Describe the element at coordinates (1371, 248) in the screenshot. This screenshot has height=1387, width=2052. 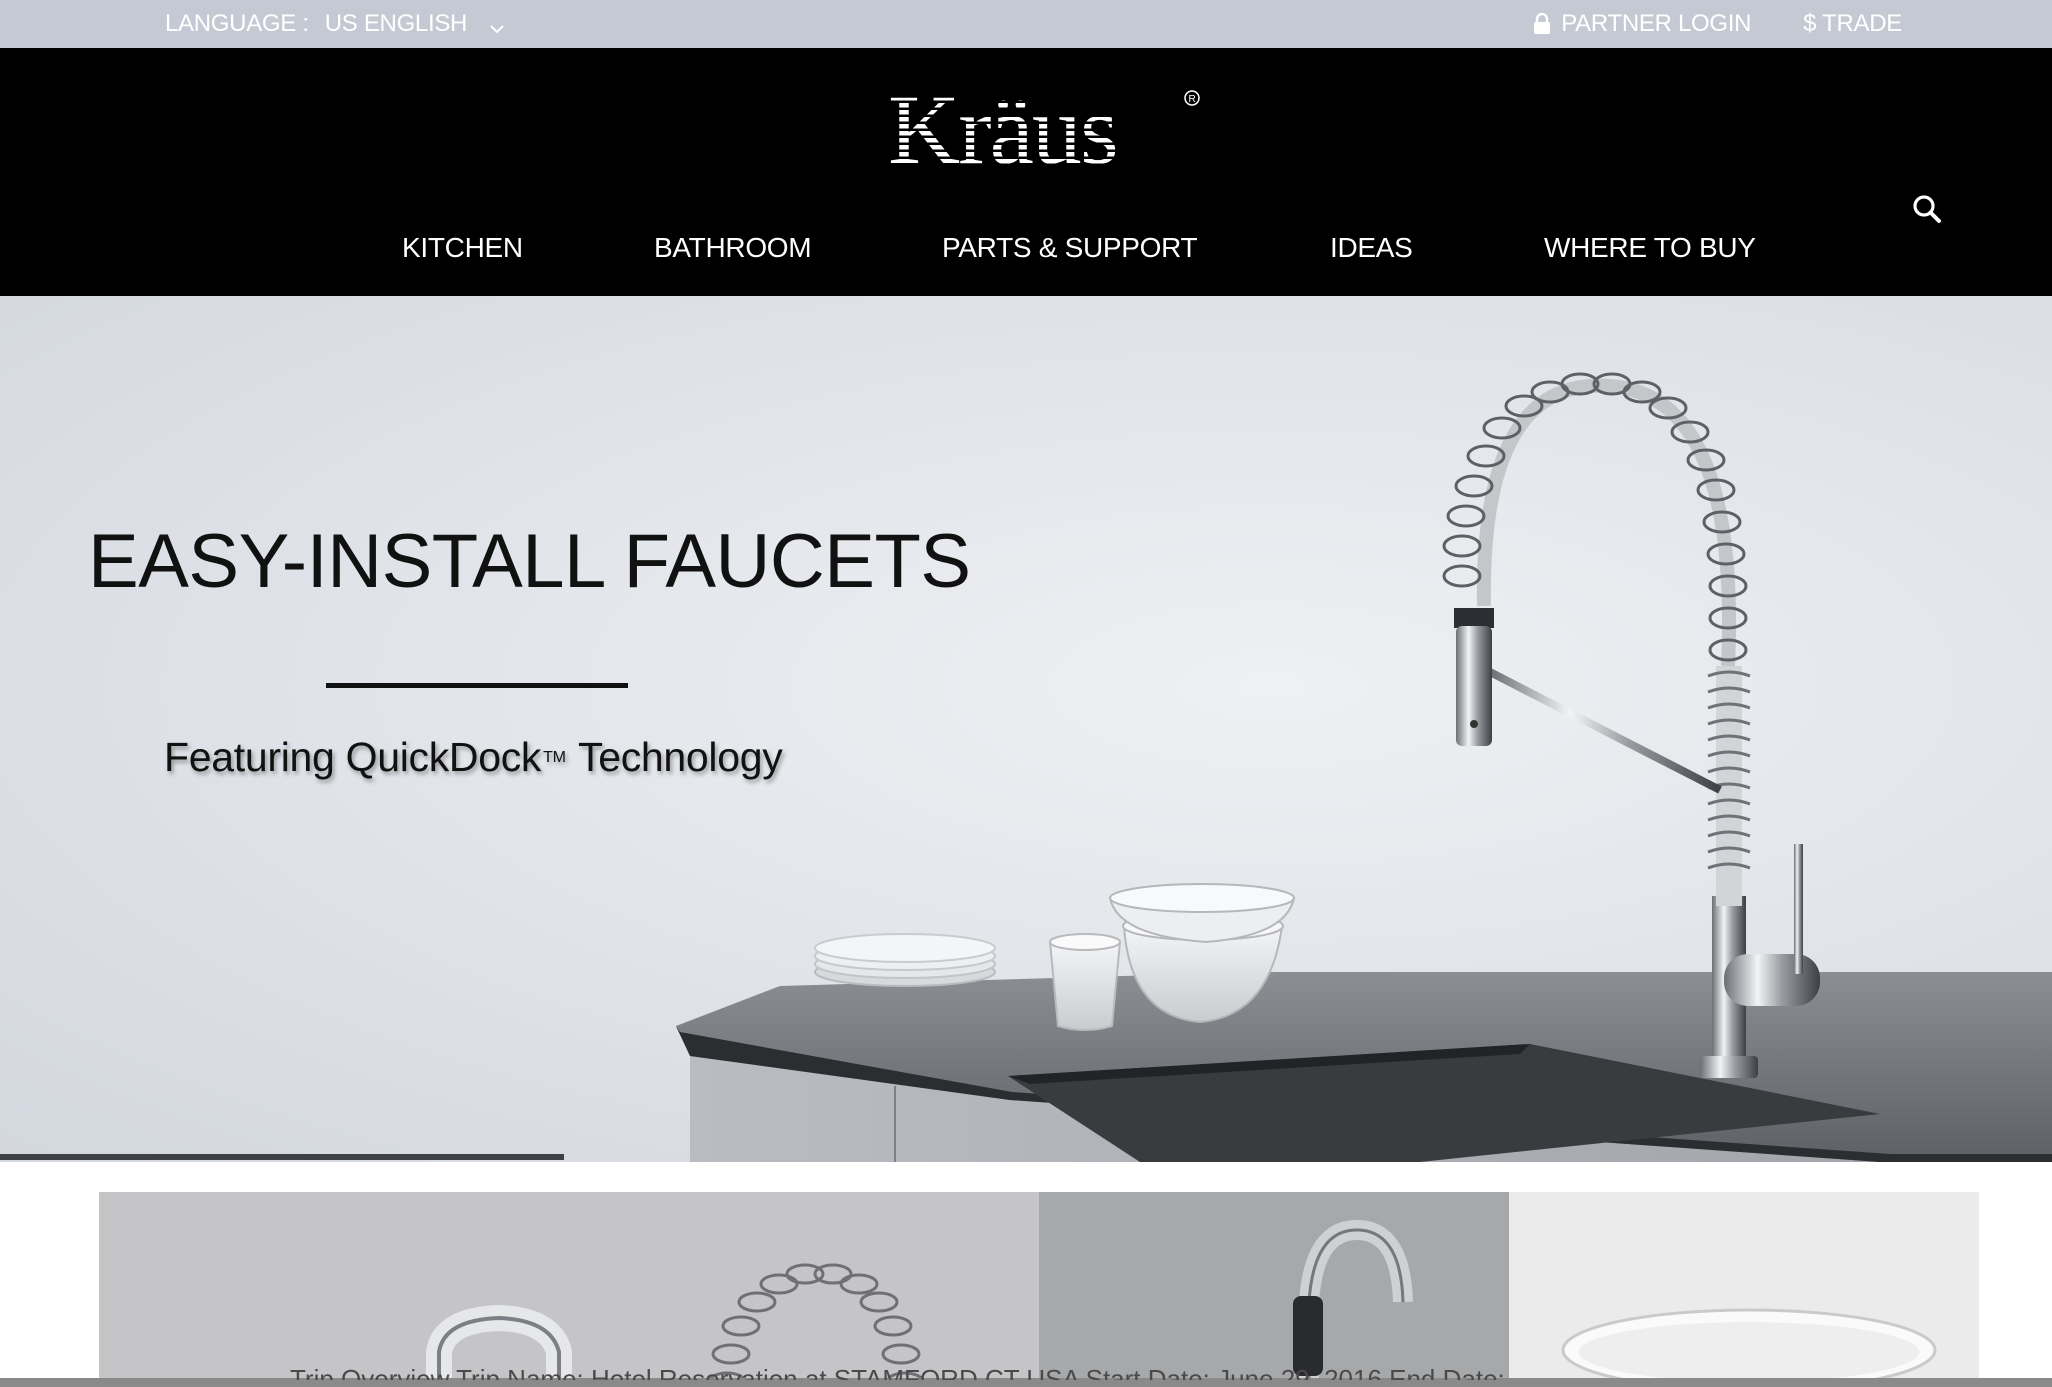
I see `nav-item-ideas: IDEAS` at that location.